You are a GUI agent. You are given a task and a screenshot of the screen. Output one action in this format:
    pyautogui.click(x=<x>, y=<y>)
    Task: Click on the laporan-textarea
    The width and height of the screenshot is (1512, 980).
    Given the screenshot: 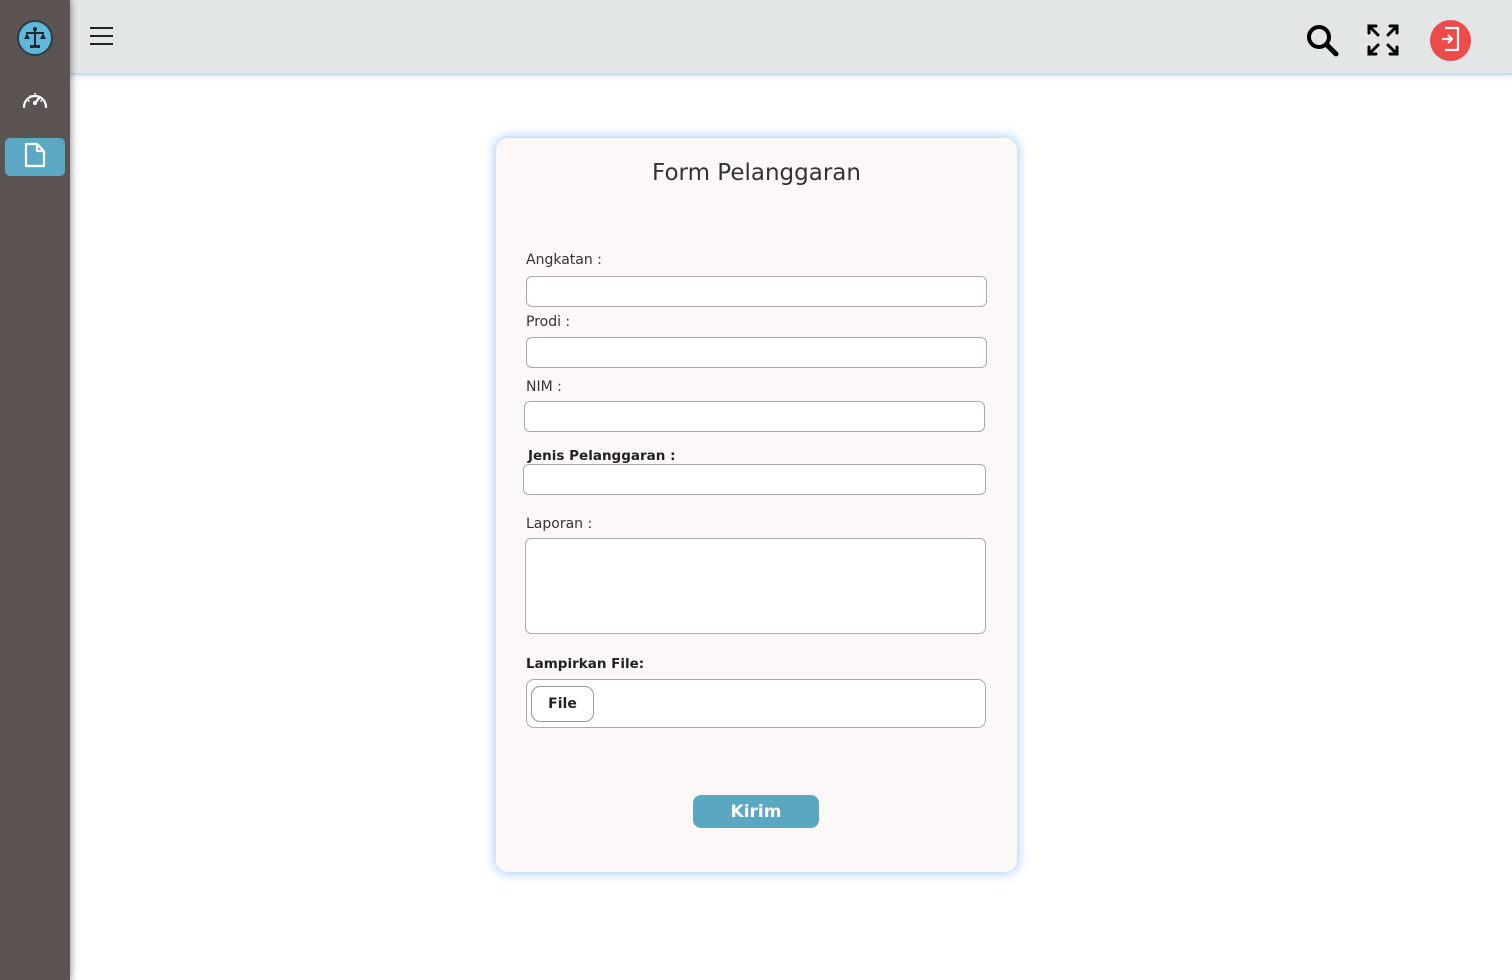 What is the action you would take?
    pyautogui.click(x=755, y=586)
    